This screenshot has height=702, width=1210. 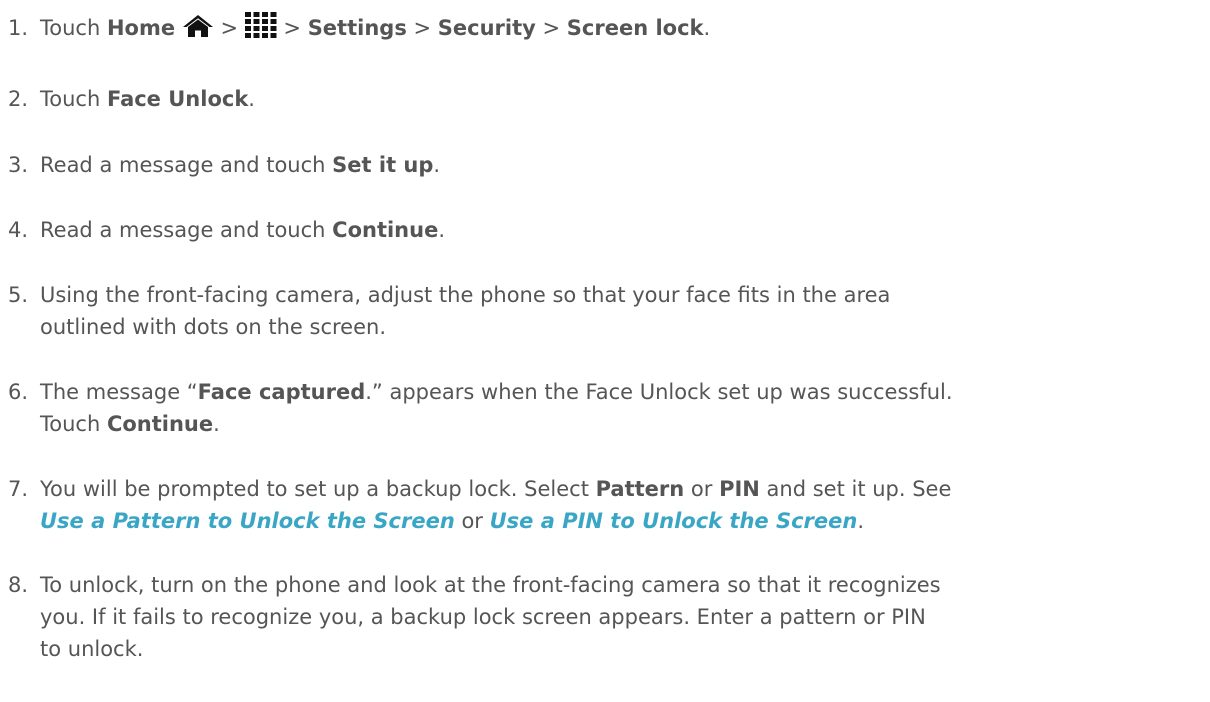 What do you see at coordinates (620, 230) in the screenshot?
I see `step-text: Read a message and touch Continue.` at bounding box center [620, 230].